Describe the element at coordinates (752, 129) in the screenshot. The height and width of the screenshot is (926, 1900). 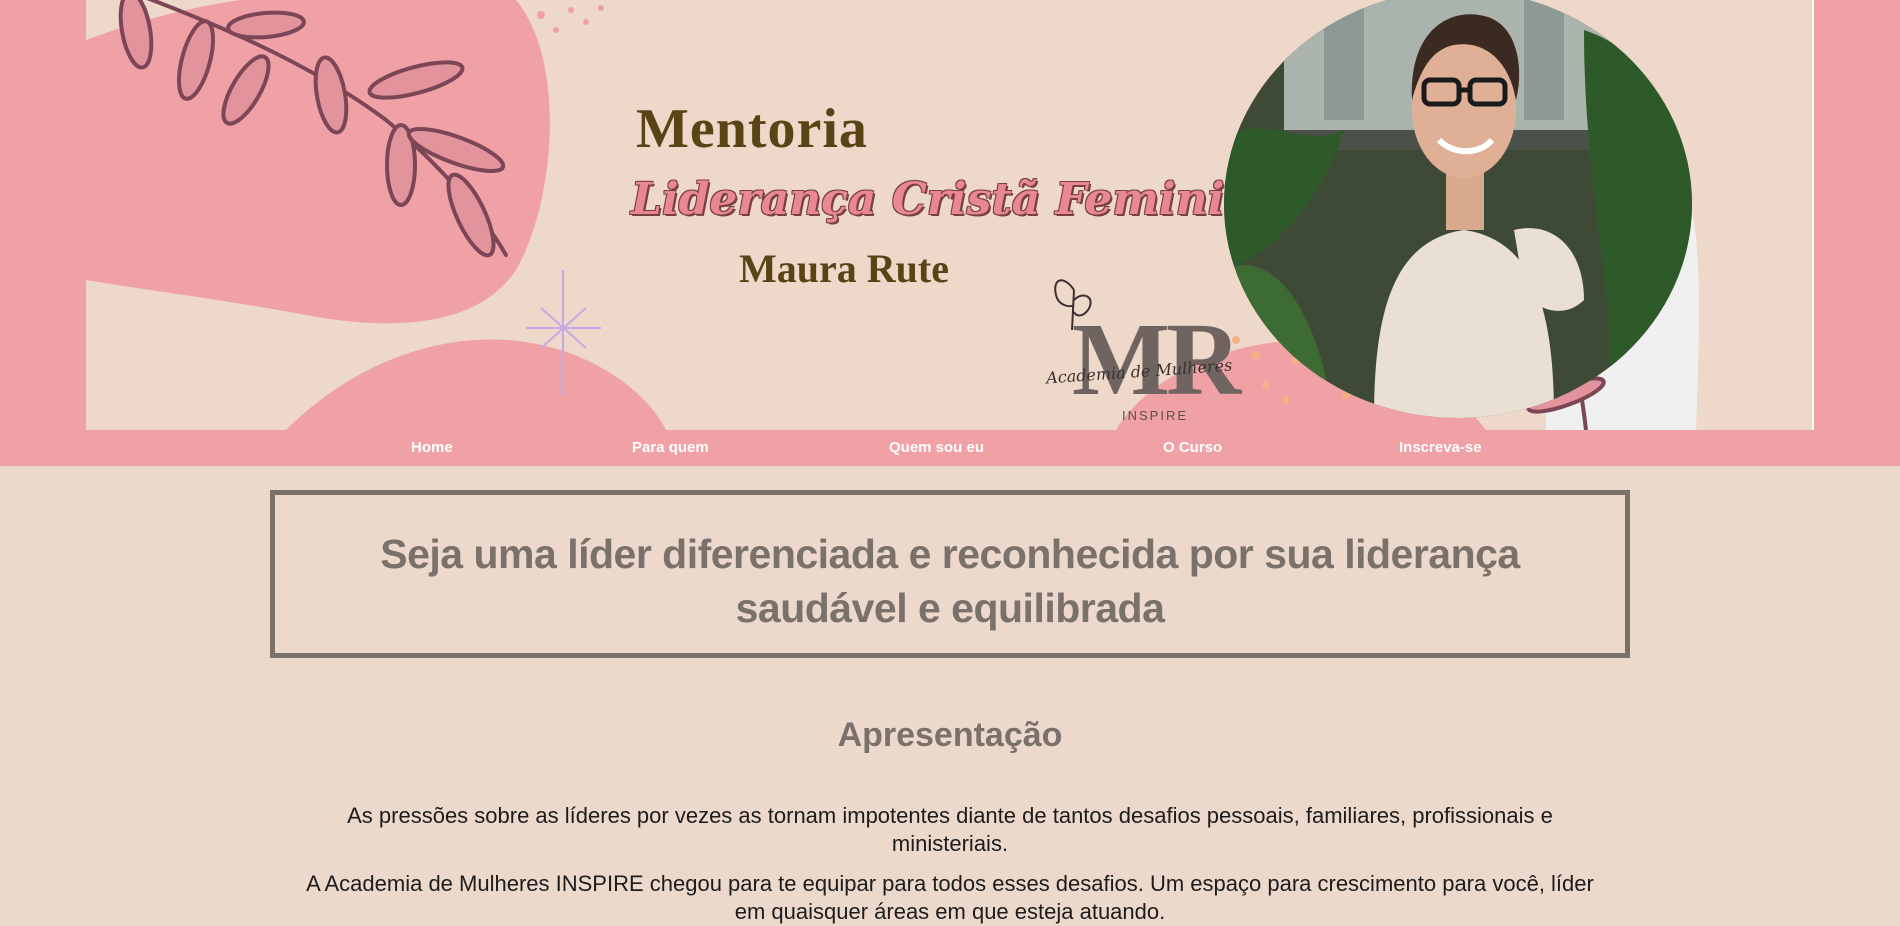
I see `title-mentoria: Mentoria` at that location.